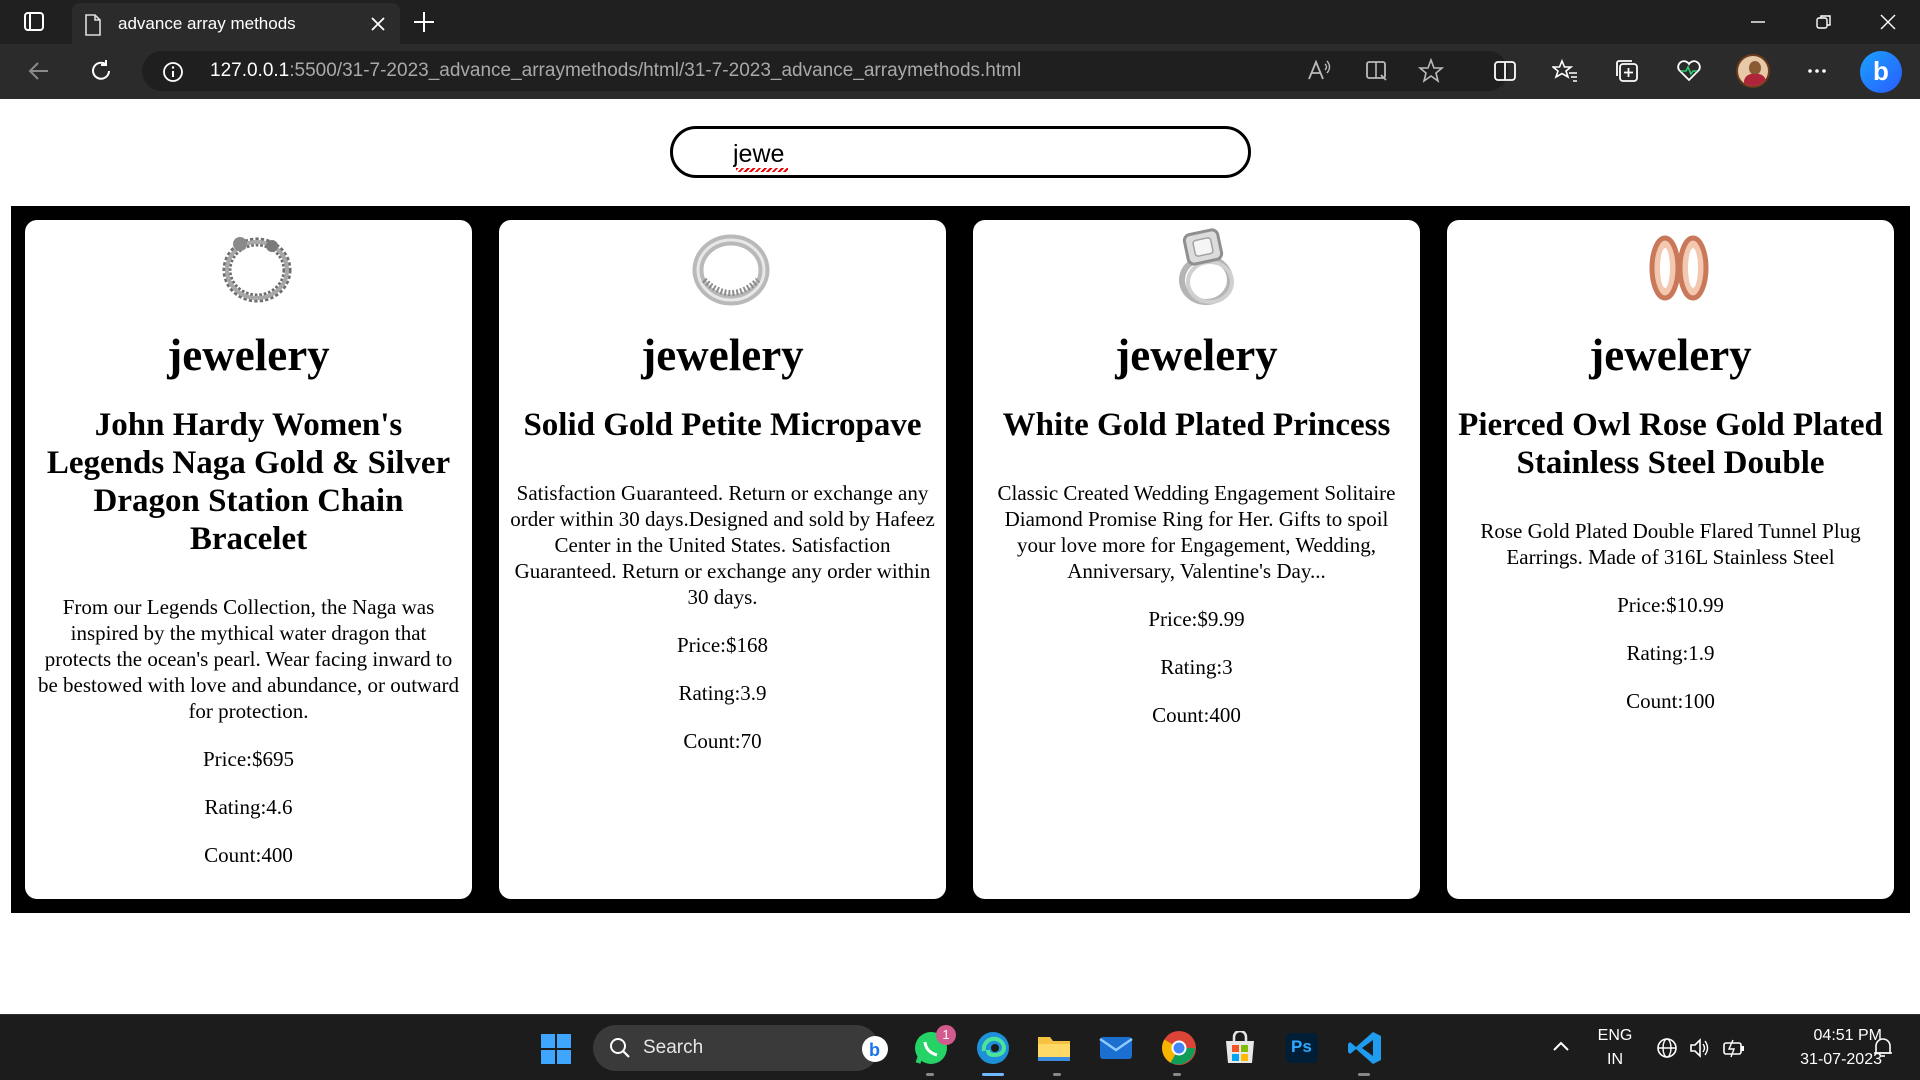 The image size is (1920, 1080). What do you see at coordinates (1670, 605) in the screenshot?
I see `product-price: Price:$10.99` at bounding box center [1670, 605].